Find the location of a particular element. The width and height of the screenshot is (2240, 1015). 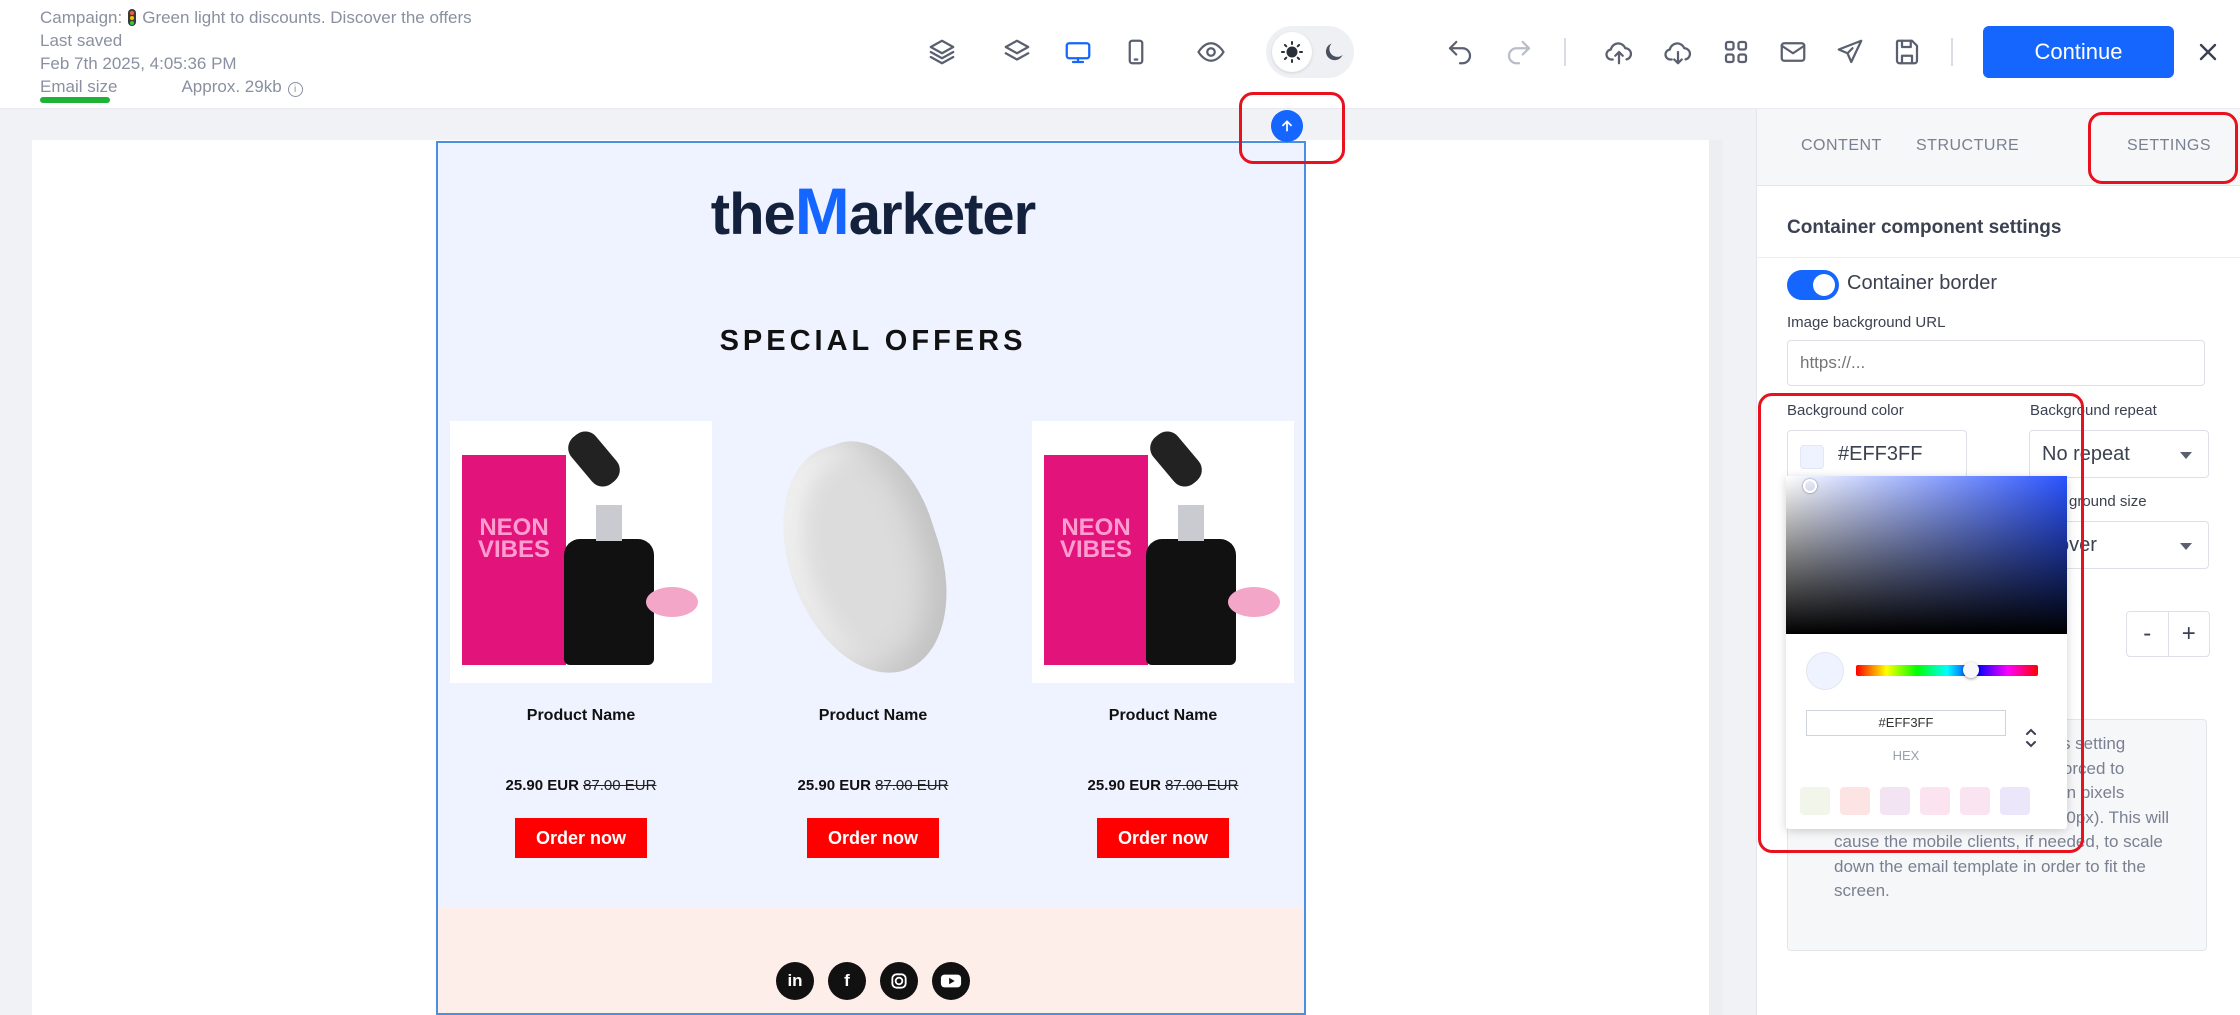

theme-toggle is located at coordinates (1310, 52).